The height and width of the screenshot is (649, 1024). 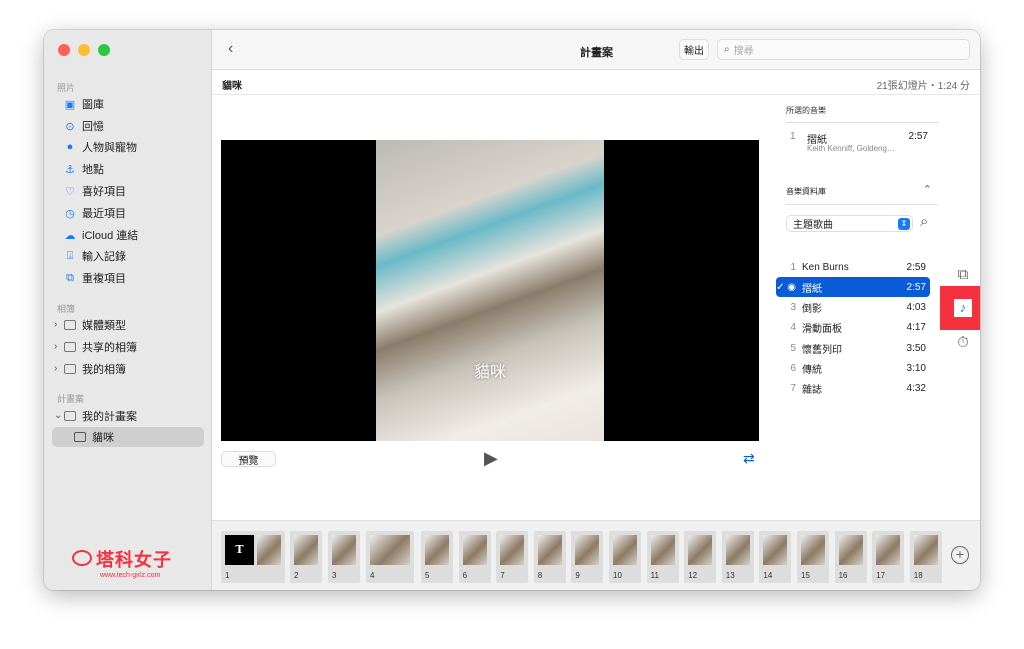 I want to click on sidebar-item-shared-albums: 共享的相簿, so click(x=100, y=347).